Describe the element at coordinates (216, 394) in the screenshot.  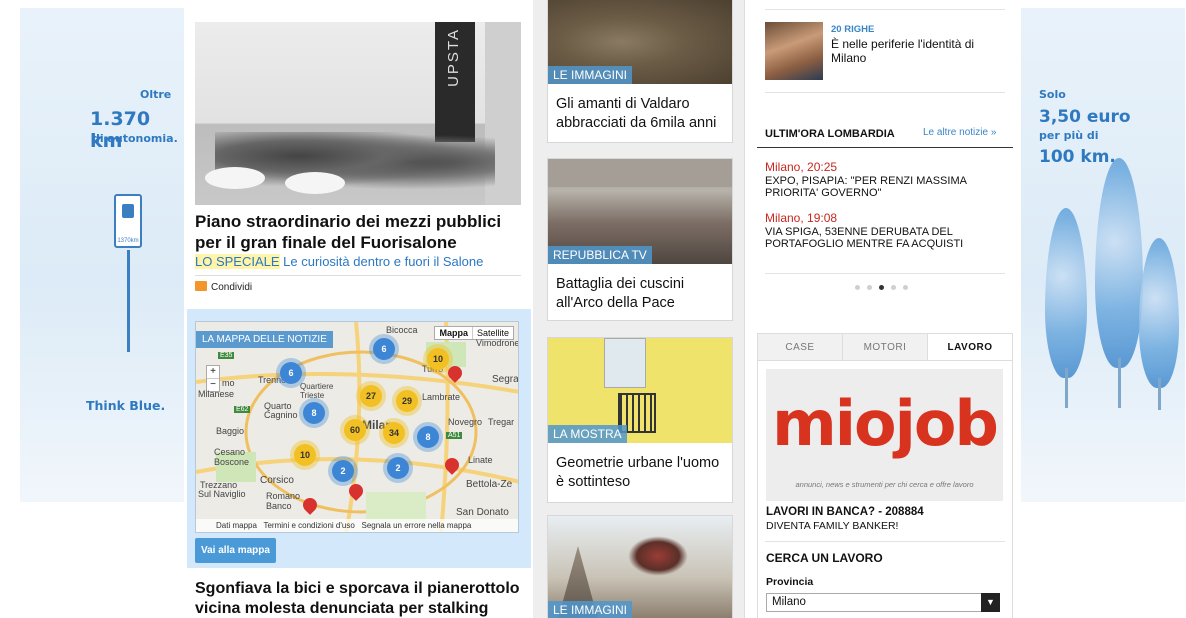
I see `map-place-milanese: Milanese` at that location.